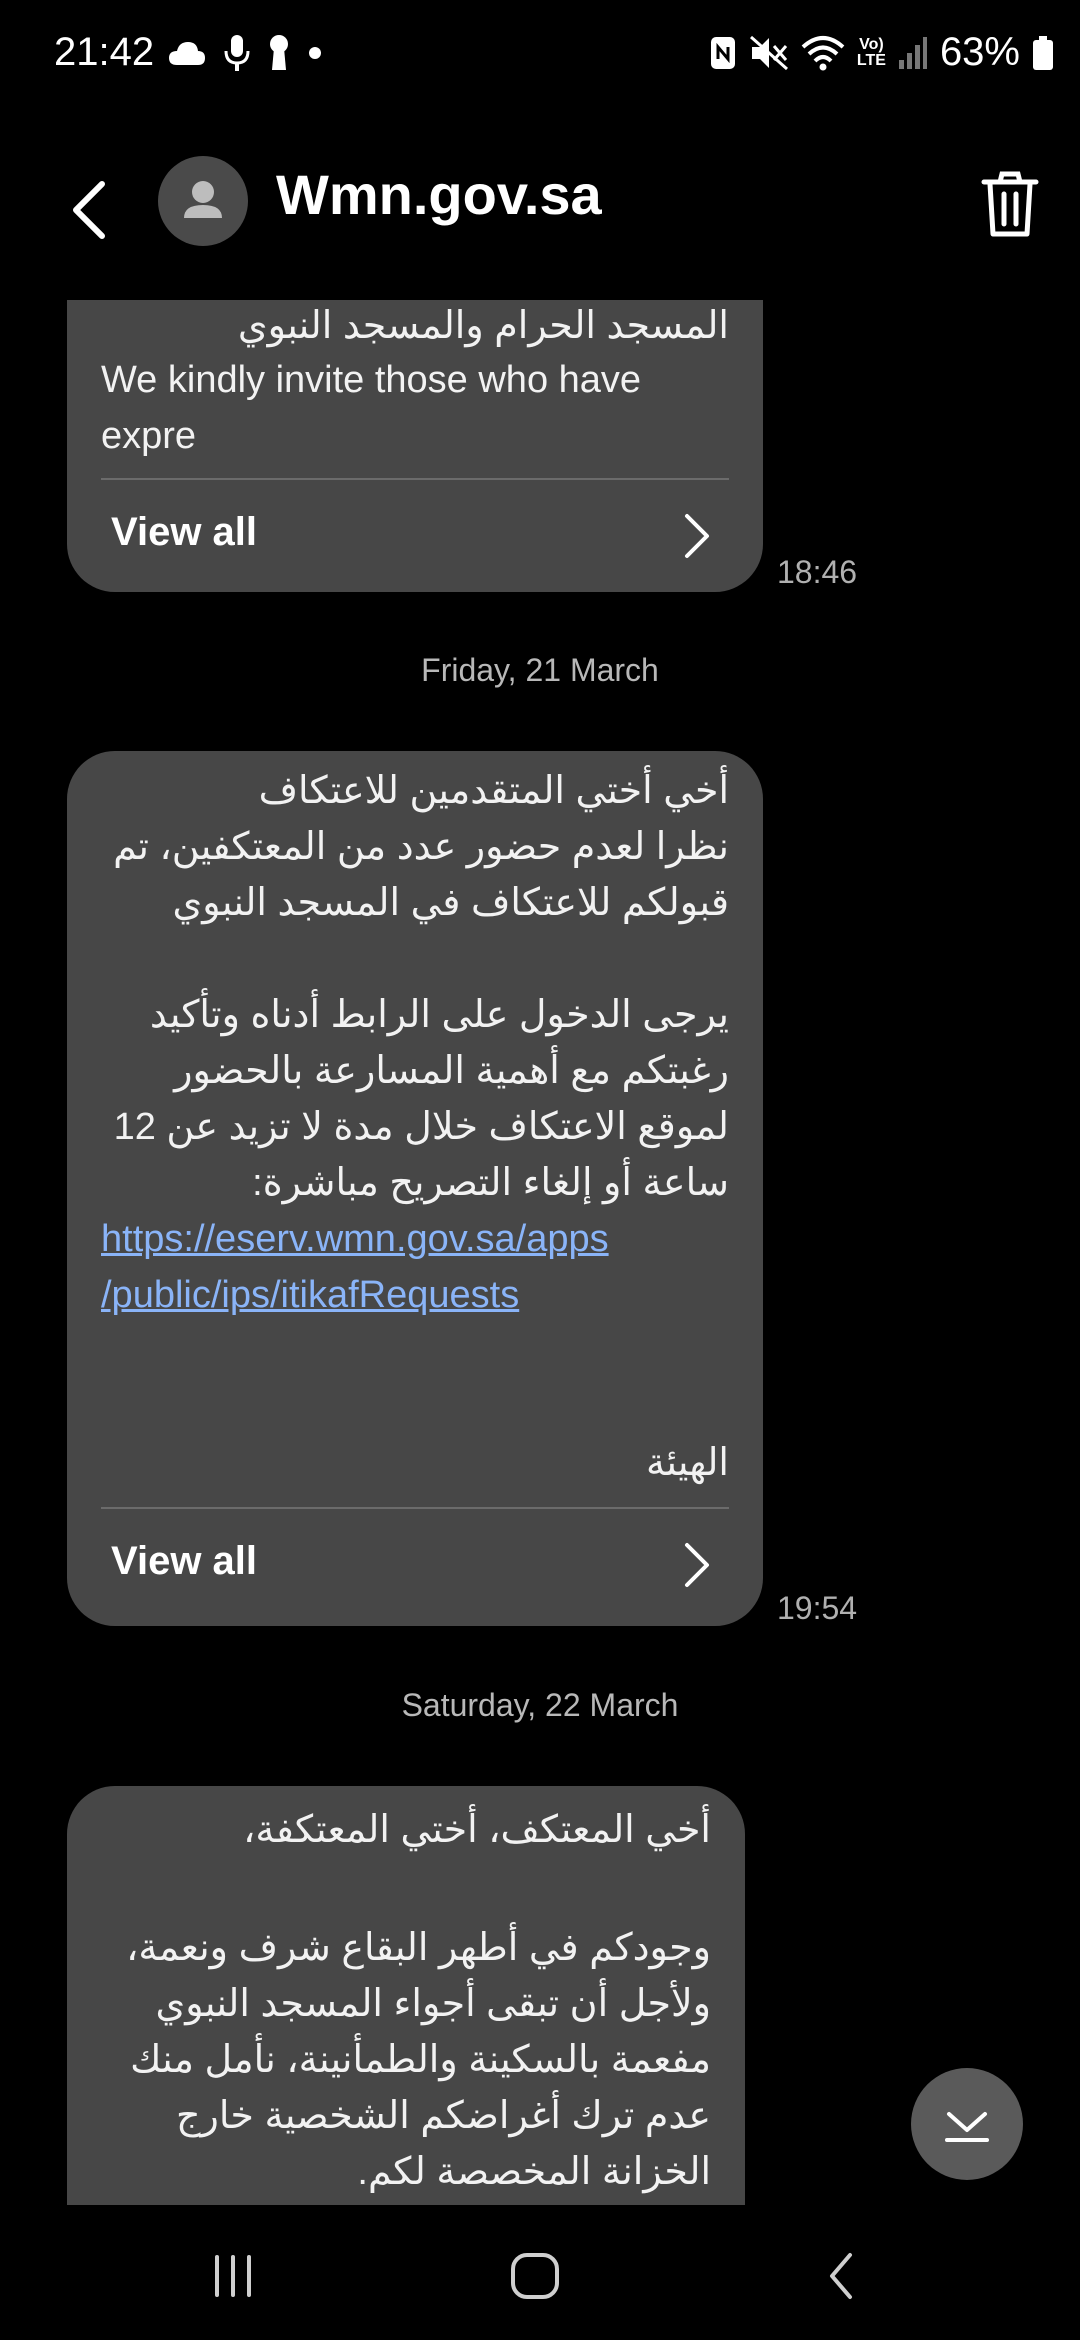  I want to click on message-time: 19:54, so click(817, 1608).